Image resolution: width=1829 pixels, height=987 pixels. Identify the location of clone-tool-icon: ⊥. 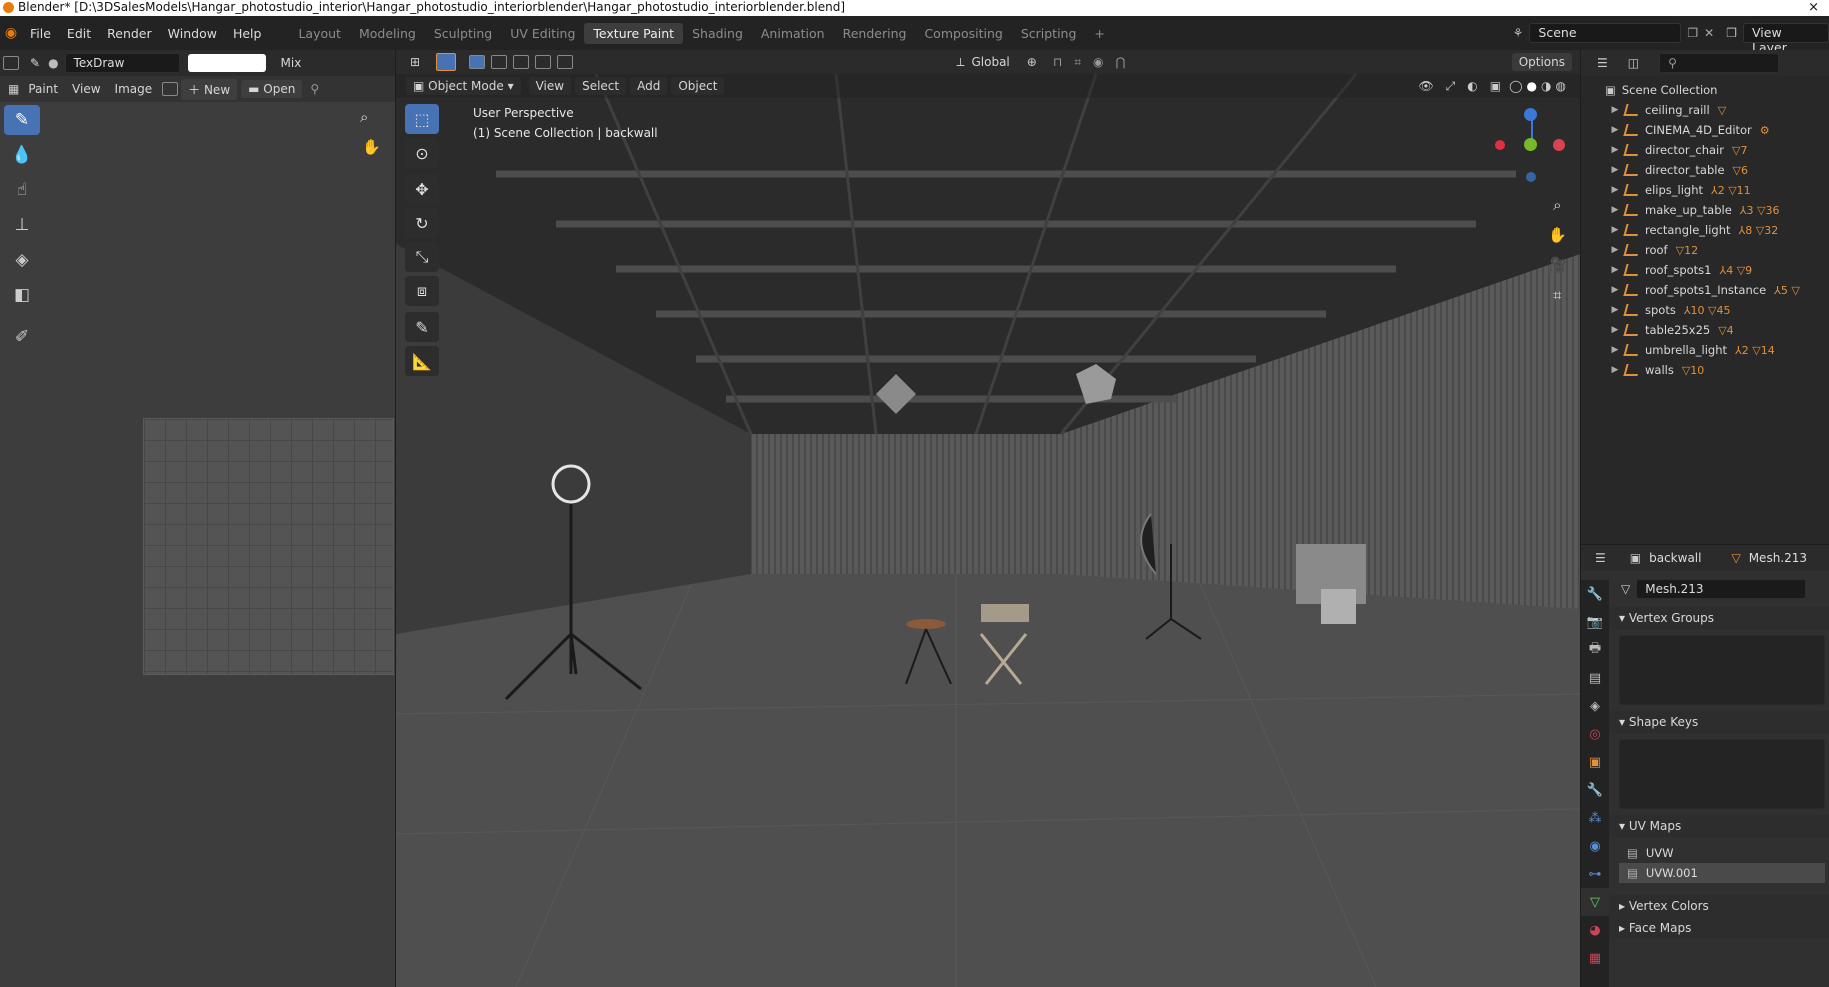
(22, 225).